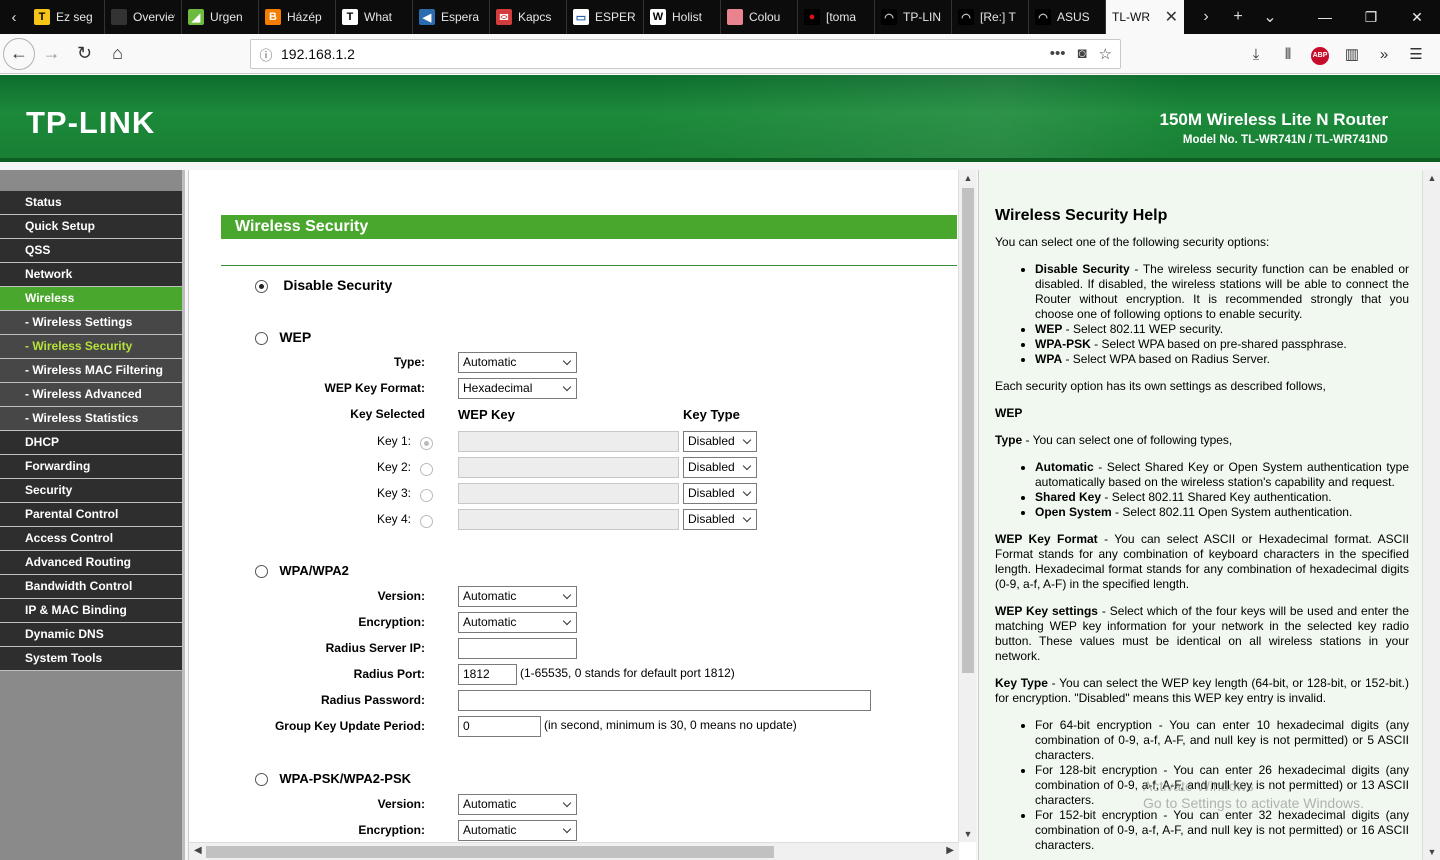 The height and width of the screenshot is (860, 1440). Describe the element at coordinates (720, 493) in the screenshot. I see `wep-key-3-type-select: Disabled` at that location.